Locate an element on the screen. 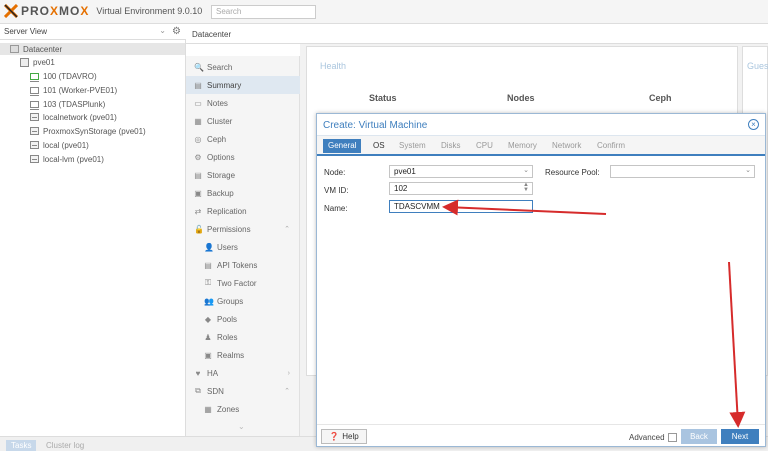 The height and width of the screenshot is (451, 768). close-icon: × is located at coordinates (753, 124).